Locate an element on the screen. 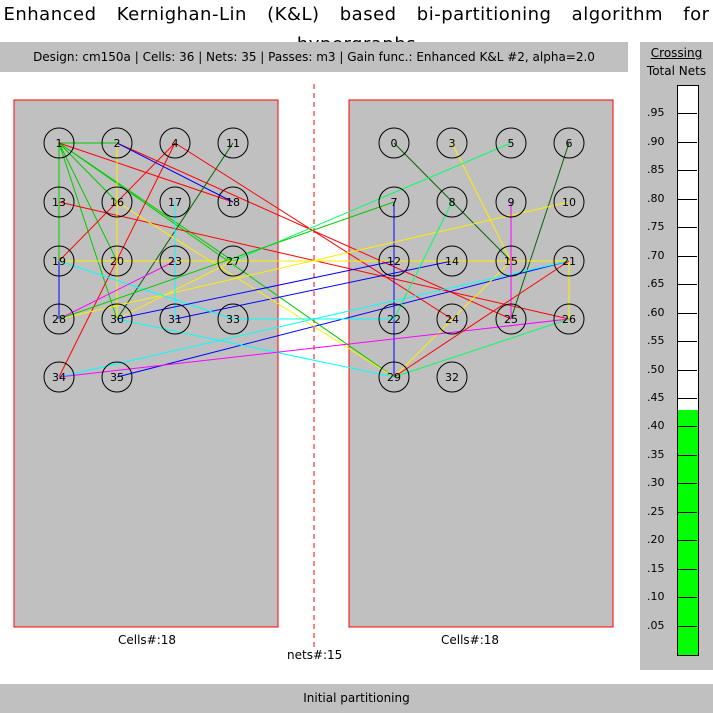  right-cells-count: Cells#:18 is located at coordinates (470, 640).